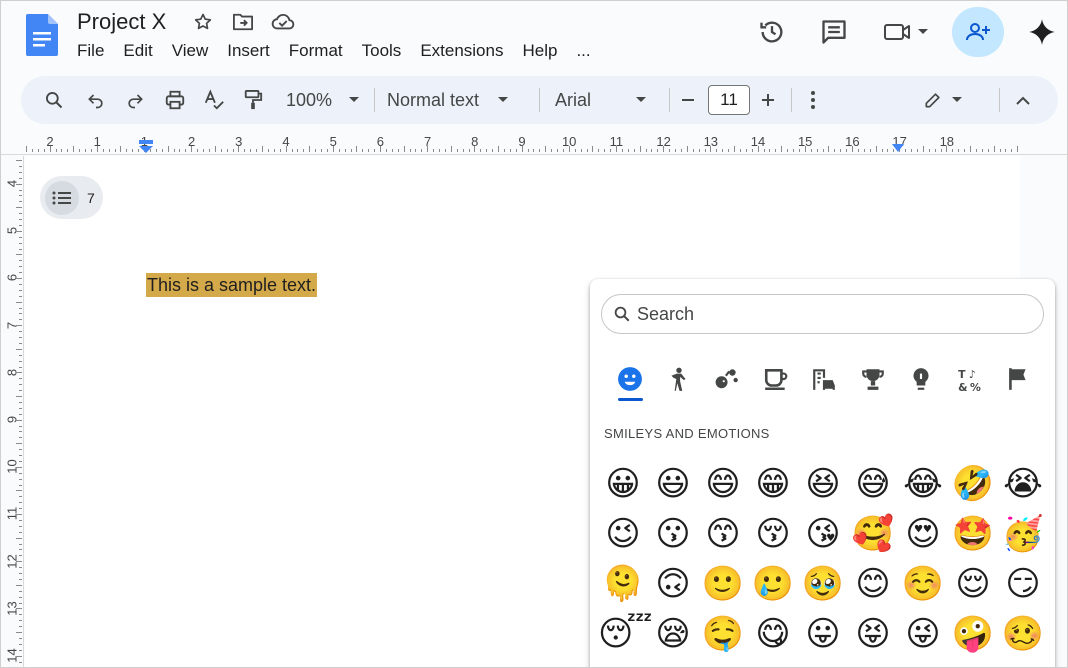 The height and width of the screenshot is (668, 1068). I want to click on meet-video-icon, so click(906, 32).